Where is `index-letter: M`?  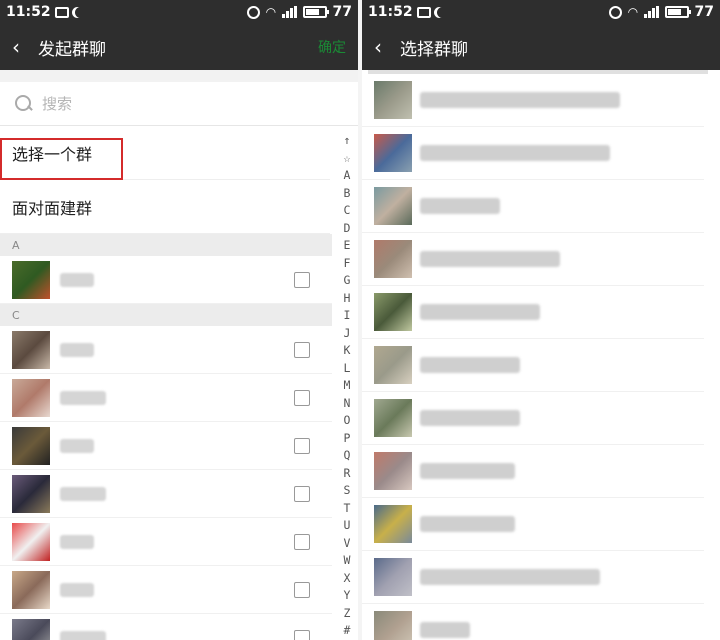 index-letter: M is located at coordinates (347, 386).